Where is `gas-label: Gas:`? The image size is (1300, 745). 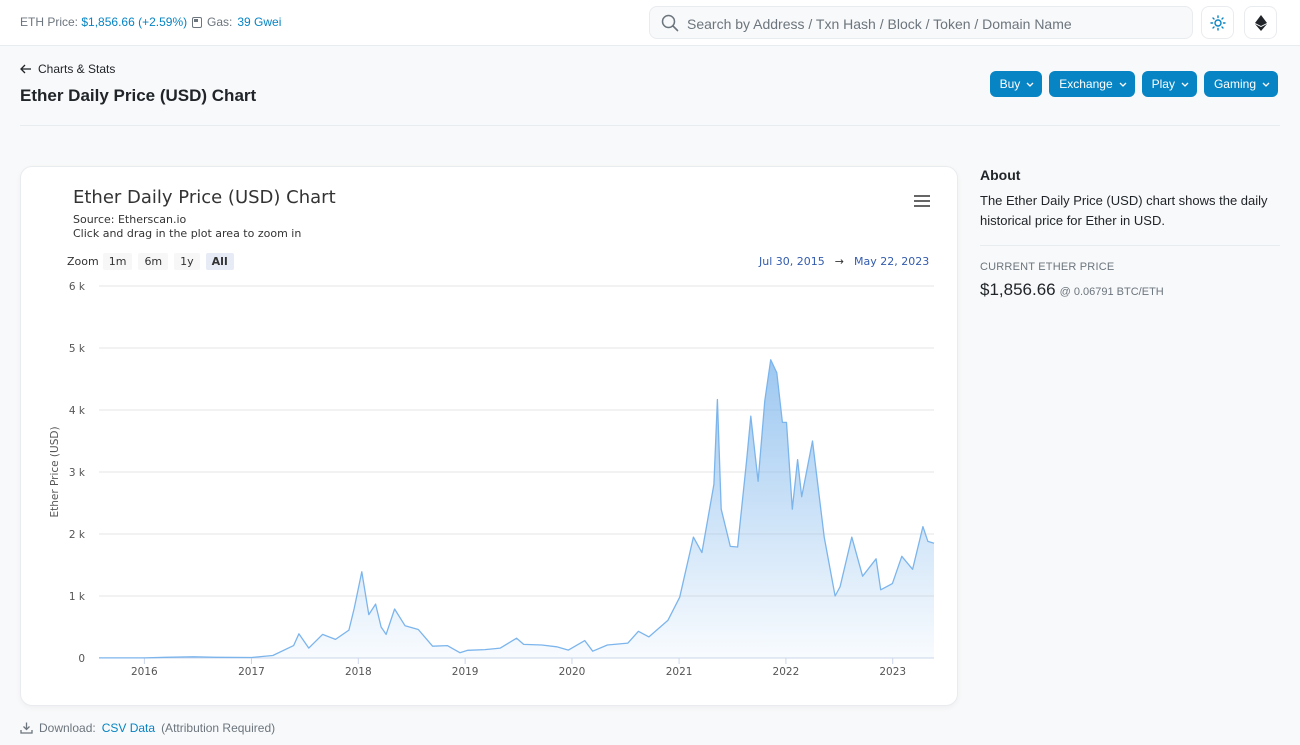
gas-label: Gas: is located at coordinates (220, 22).